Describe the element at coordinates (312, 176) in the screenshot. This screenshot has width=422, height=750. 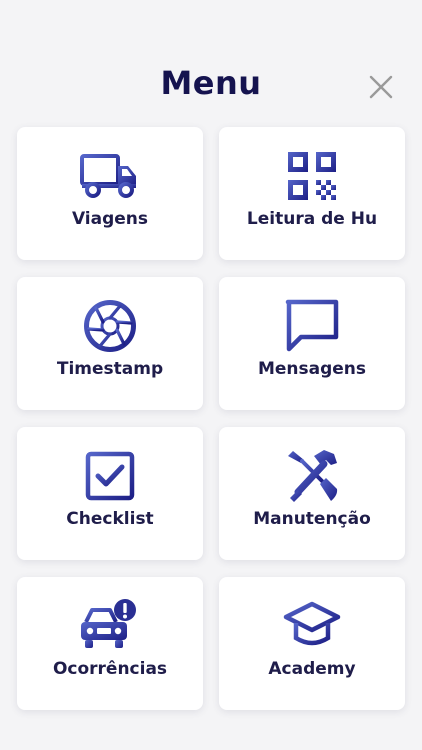
I see `qr-code-icon` at that location.